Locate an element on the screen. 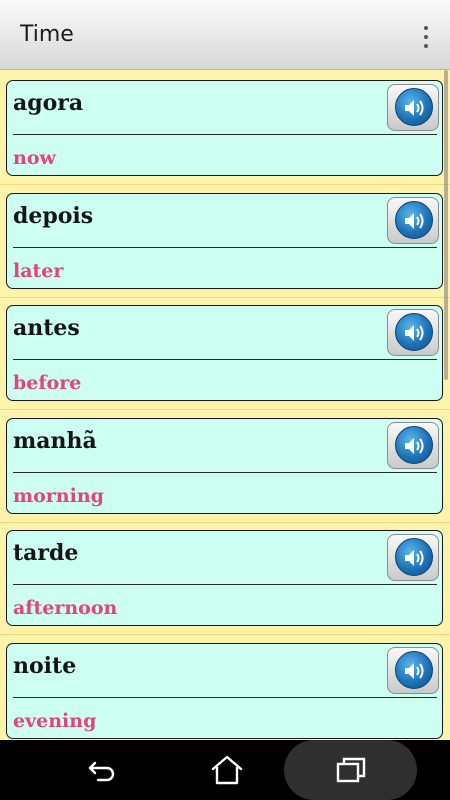 This screenshot has height=800, width=450. list-item: antes before is located at coordinates (224, 353).